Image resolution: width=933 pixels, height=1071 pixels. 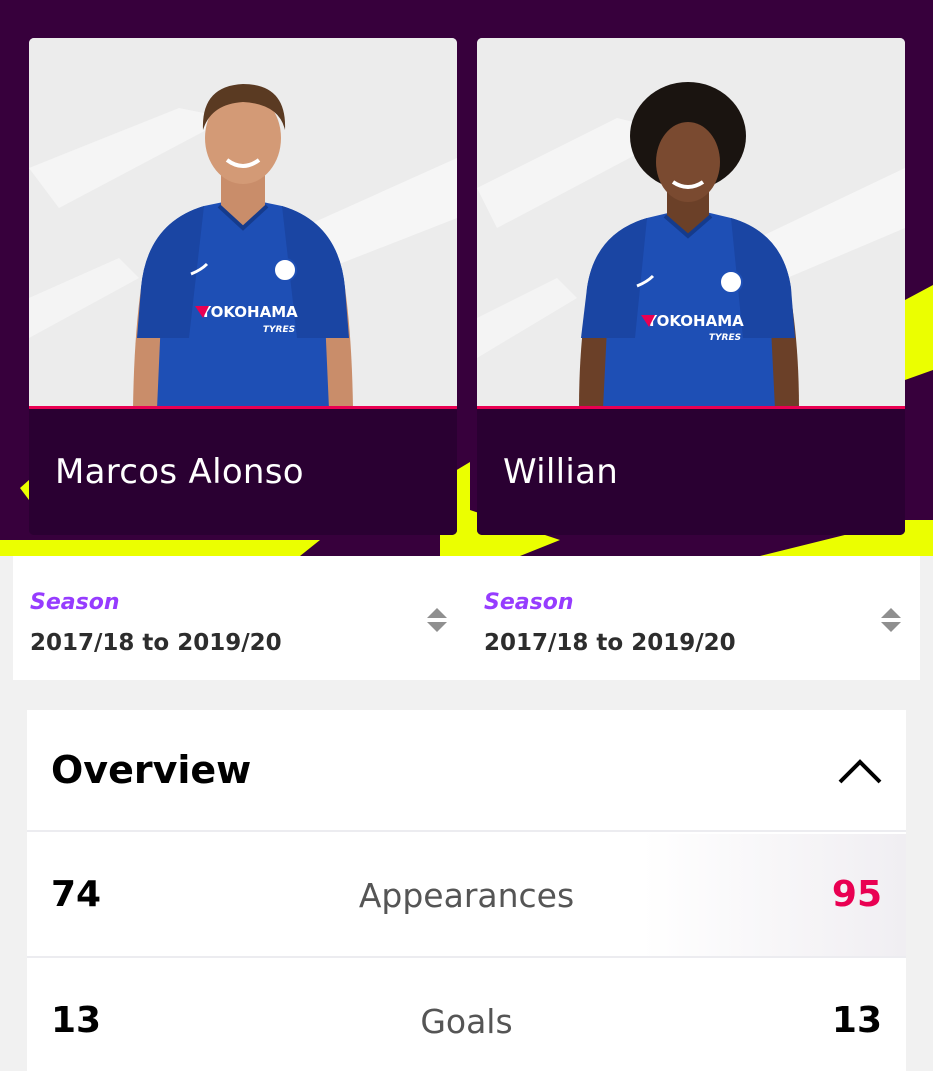 I want to click on stat-row-appearances: 74 Appearances 95, so click(x=466, y=896).